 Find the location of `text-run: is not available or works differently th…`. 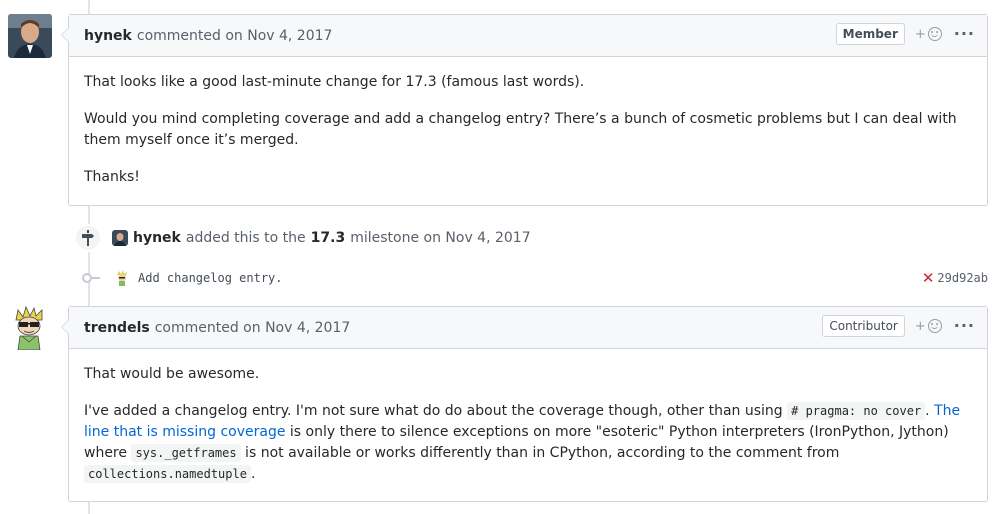

text-run: is not available or works differently th… is located at coordinates (540, 453).